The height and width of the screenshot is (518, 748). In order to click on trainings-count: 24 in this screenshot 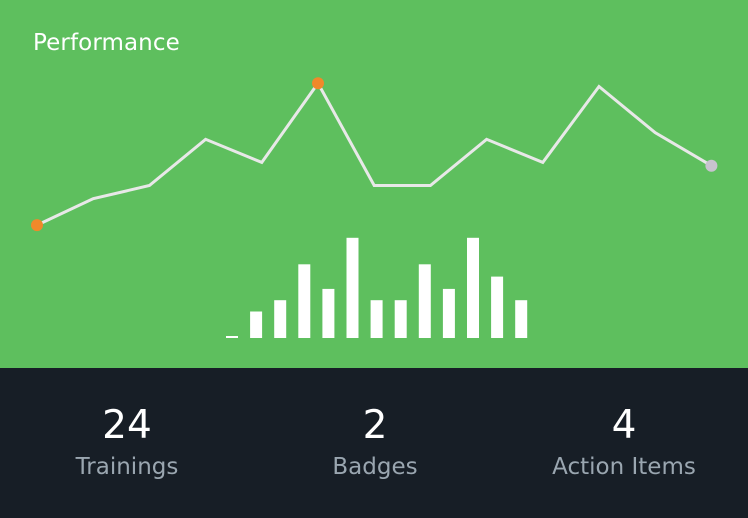, I will do `click(127, 425)`.